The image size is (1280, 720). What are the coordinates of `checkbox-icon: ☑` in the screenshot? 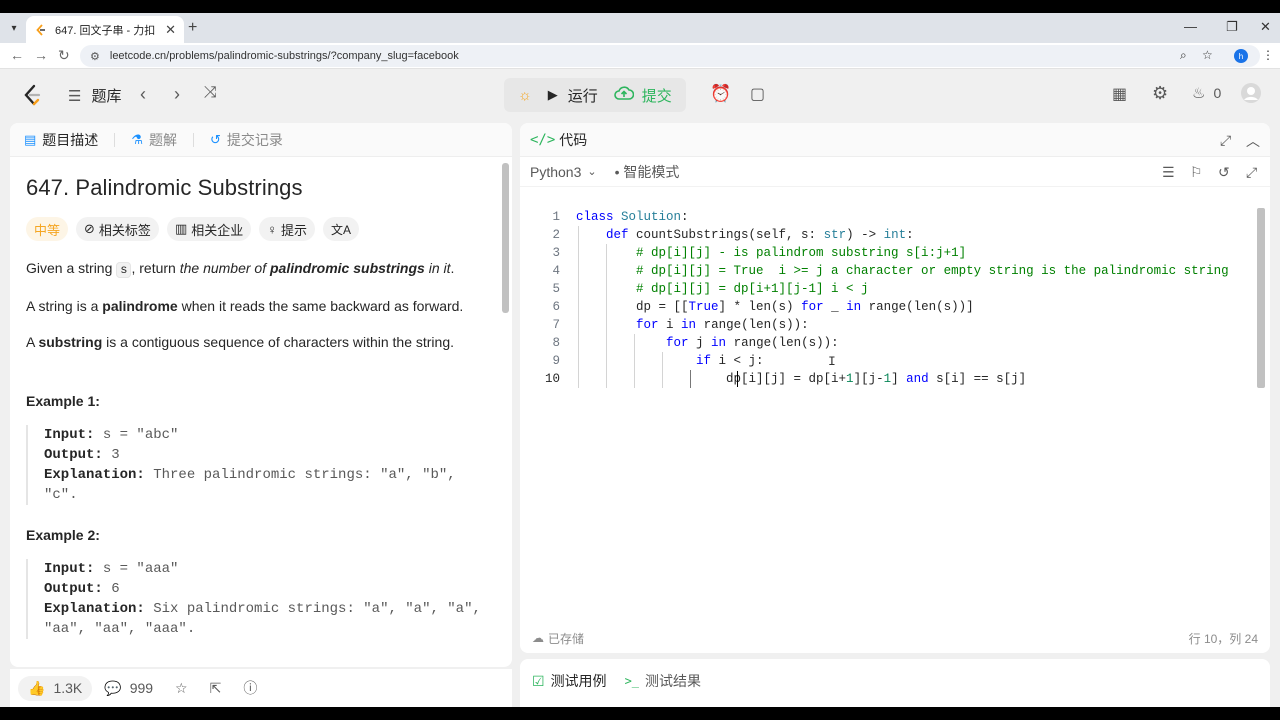 It's located at (538, 680).